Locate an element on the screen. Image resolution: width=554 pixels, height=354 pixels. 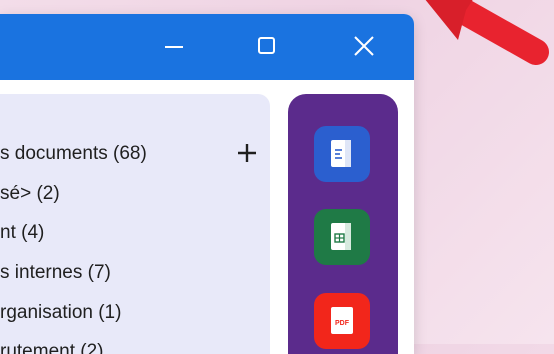
pdf-icon: PDF is located at coordinates (342, 320).